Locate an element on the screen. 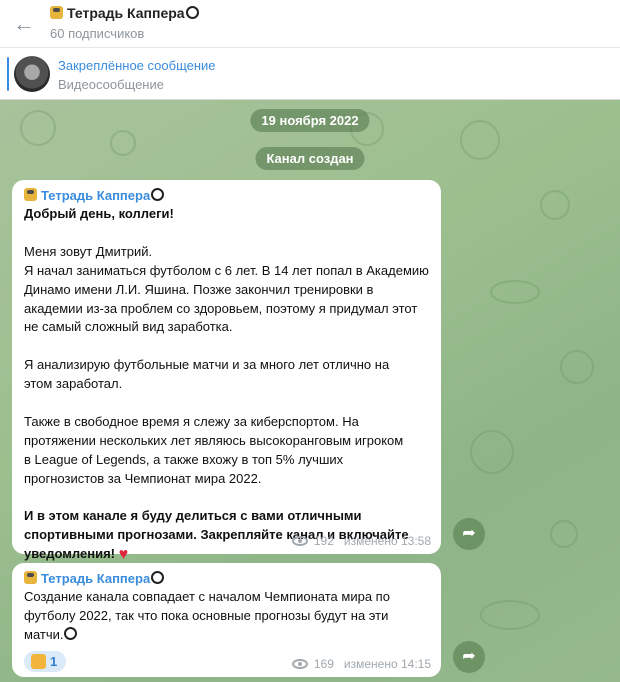  channel-title: Тетрадь Каппера is located at coordinates (124, 13).